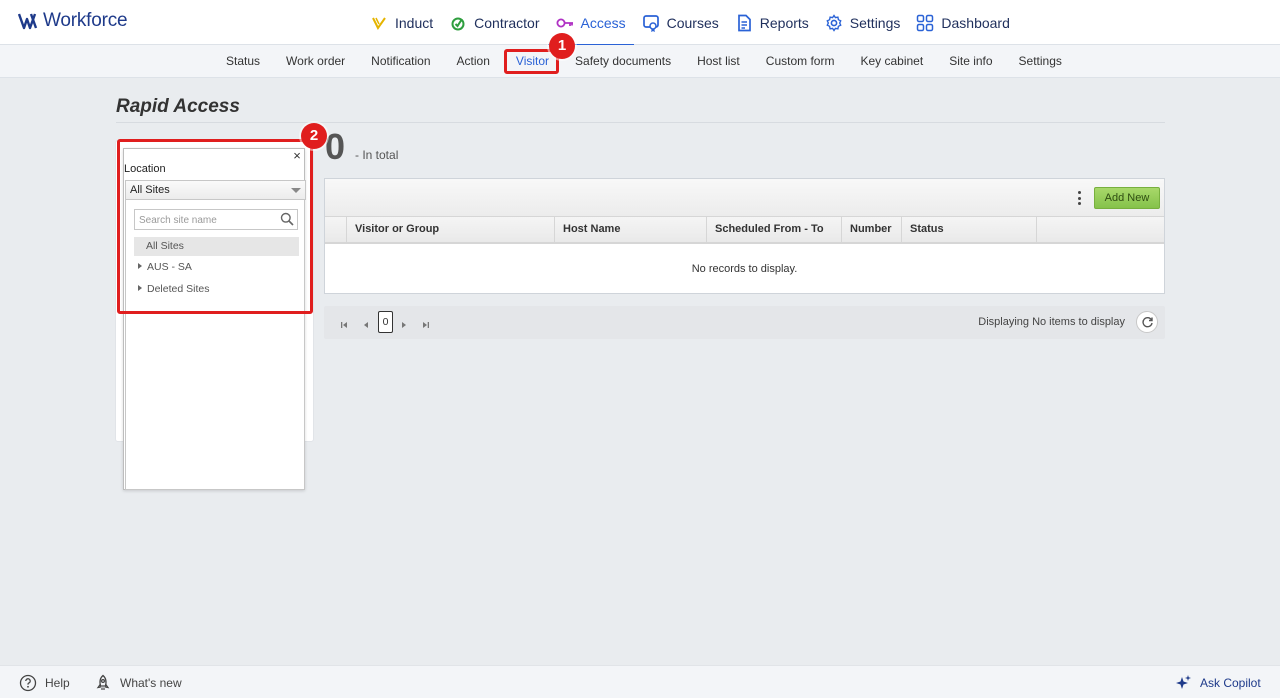 The height and width of the screenshot is (698, 1280). What do you see at coordinates (744, 322) in the screenshot?
I see `grid-pager: 0 Displaying No items to display` at bounding box center [744, 322].